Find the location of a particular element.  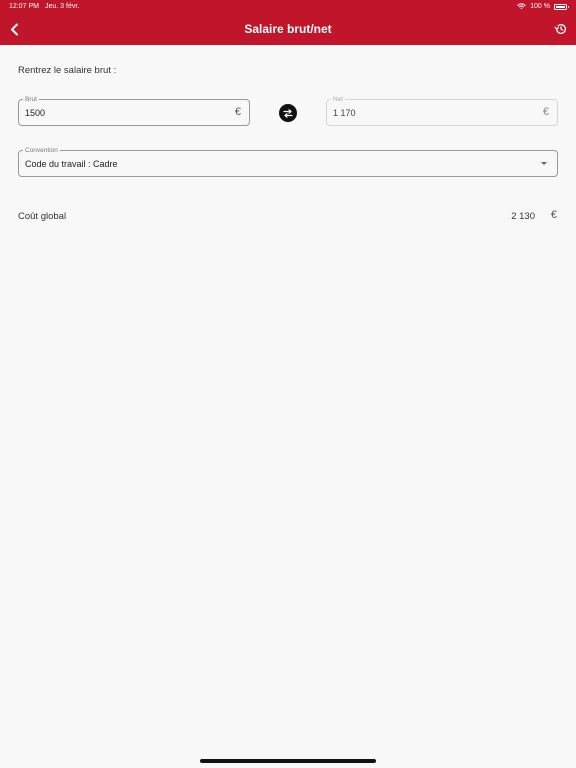

brut-euro-icon: € is located at coordinates (237, 112).